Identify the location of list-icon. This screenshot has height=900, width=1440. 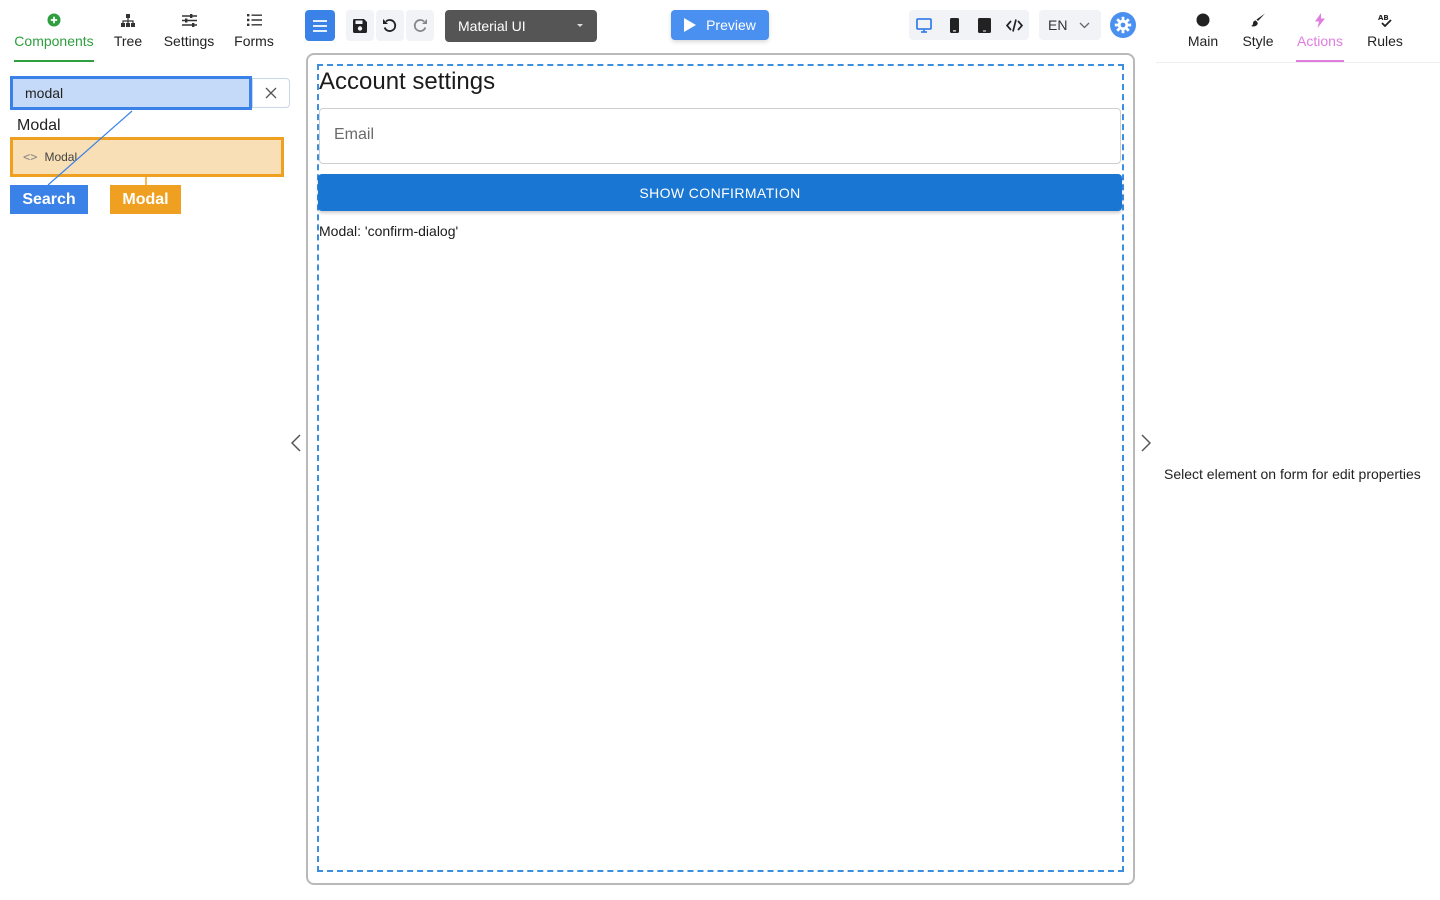
(254, 20).